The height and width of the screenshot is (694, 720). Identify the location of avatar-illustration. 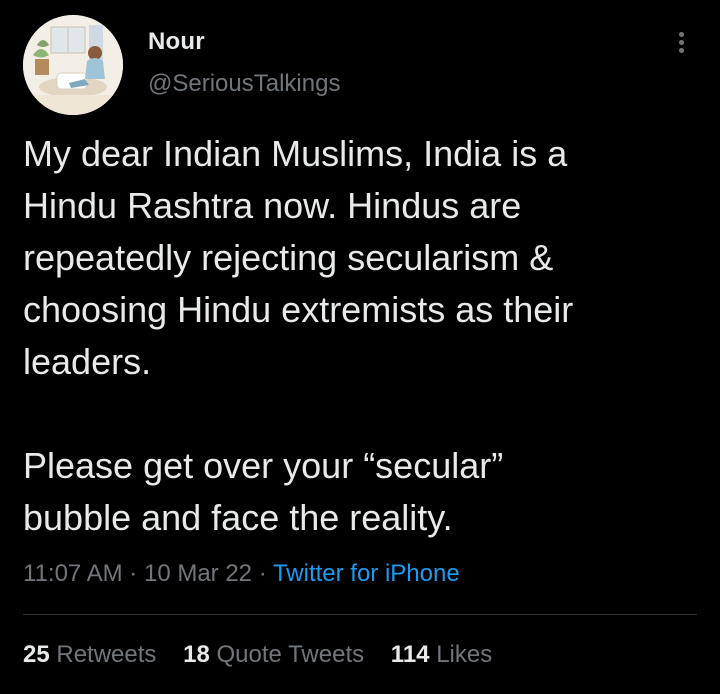
(73, 65).